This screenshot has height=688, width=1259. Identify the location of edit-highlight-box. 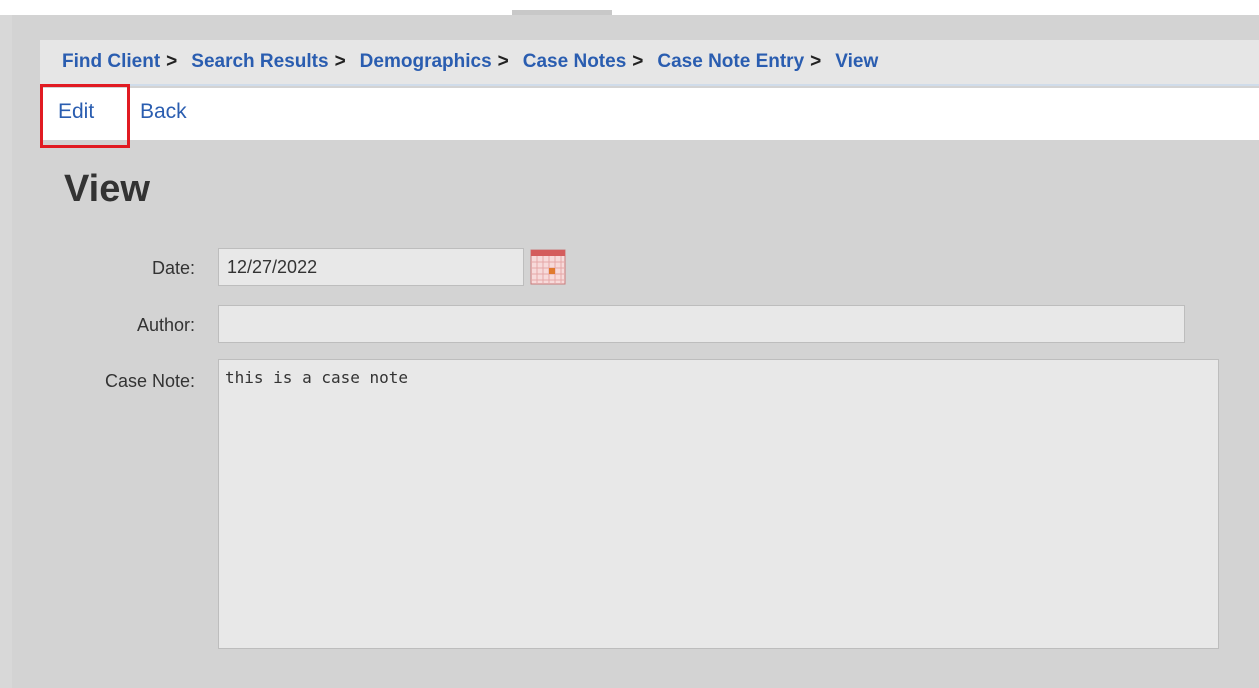
(85, 116).